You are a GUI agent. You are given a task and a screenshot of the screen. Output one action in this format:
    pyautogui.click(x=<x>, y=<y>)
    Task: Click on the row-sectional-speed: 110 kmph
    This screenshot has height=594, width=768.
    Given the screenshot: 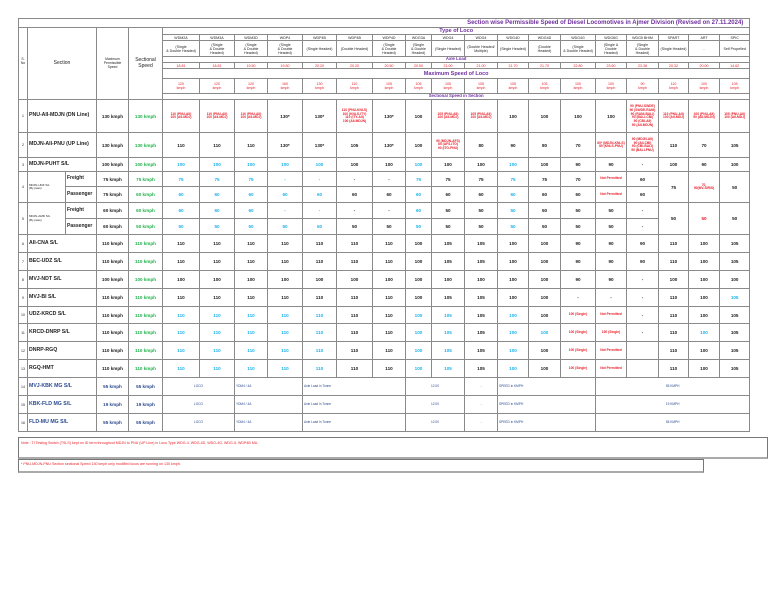 What is the action you would take?
    pyautogui.click(x=145, y=244)
    